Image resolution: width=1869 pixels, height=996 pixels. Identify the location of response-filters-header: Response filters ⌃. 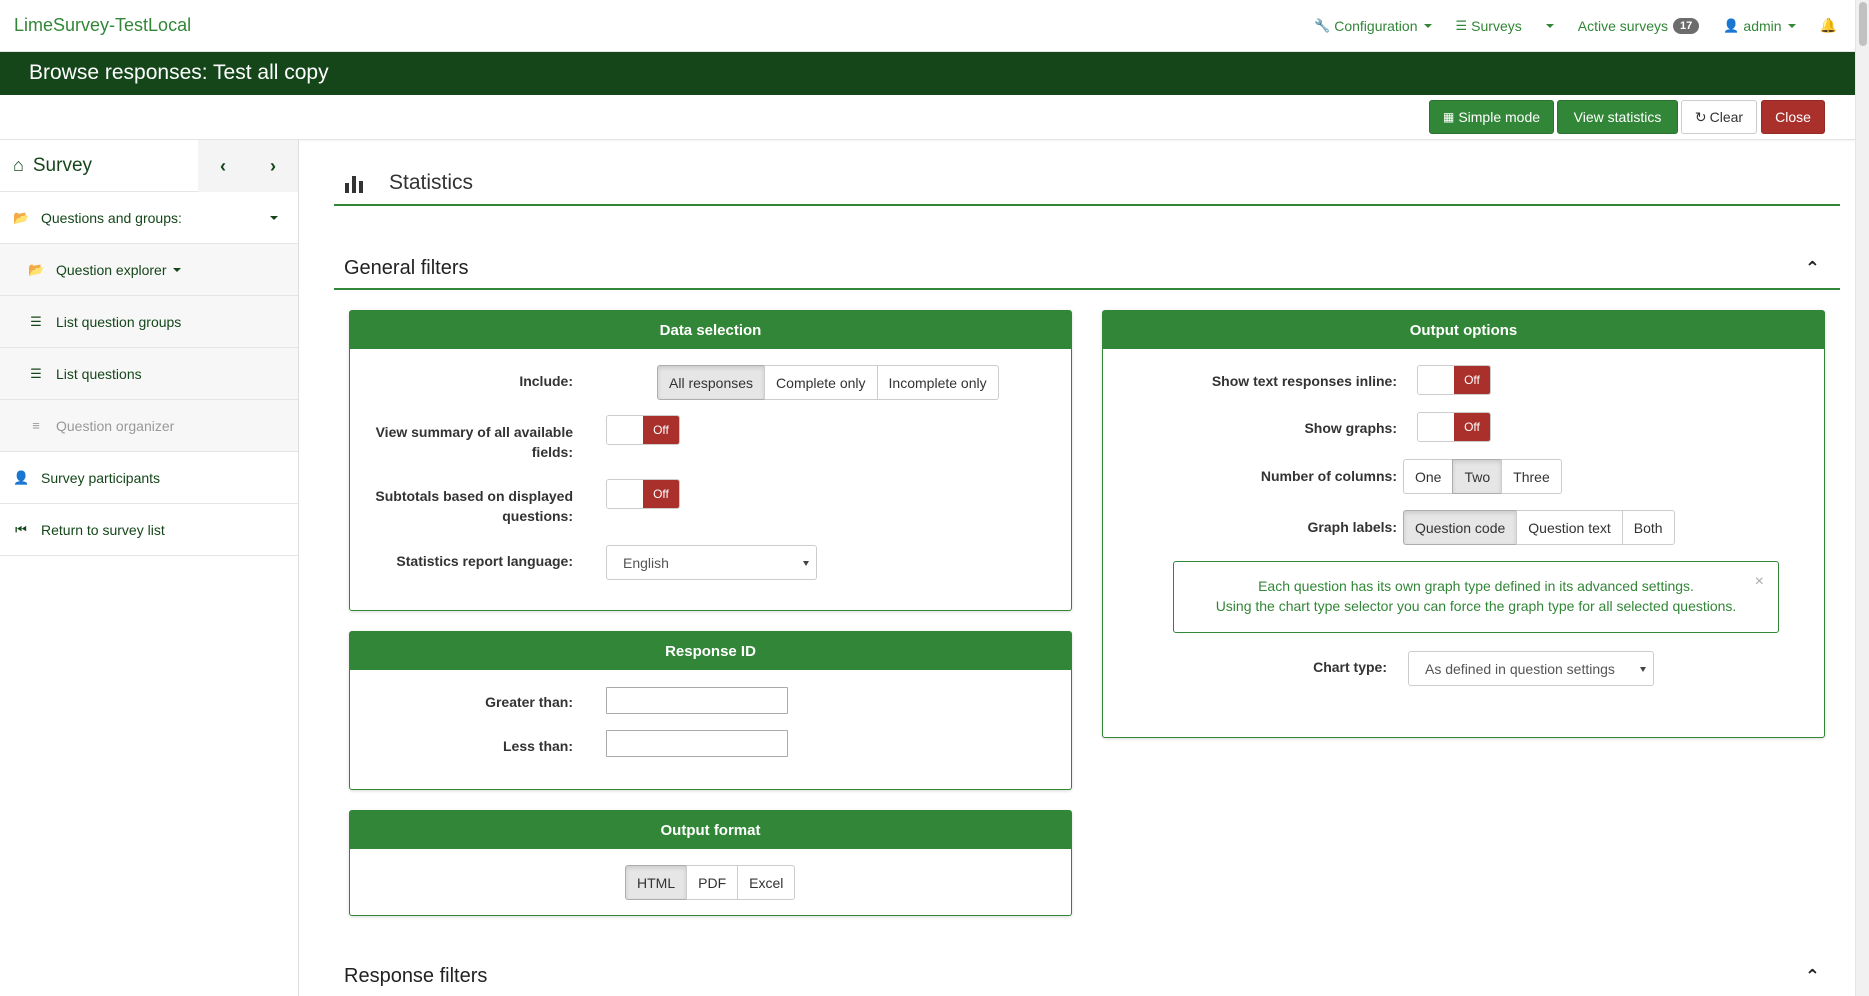
(1087, 978).